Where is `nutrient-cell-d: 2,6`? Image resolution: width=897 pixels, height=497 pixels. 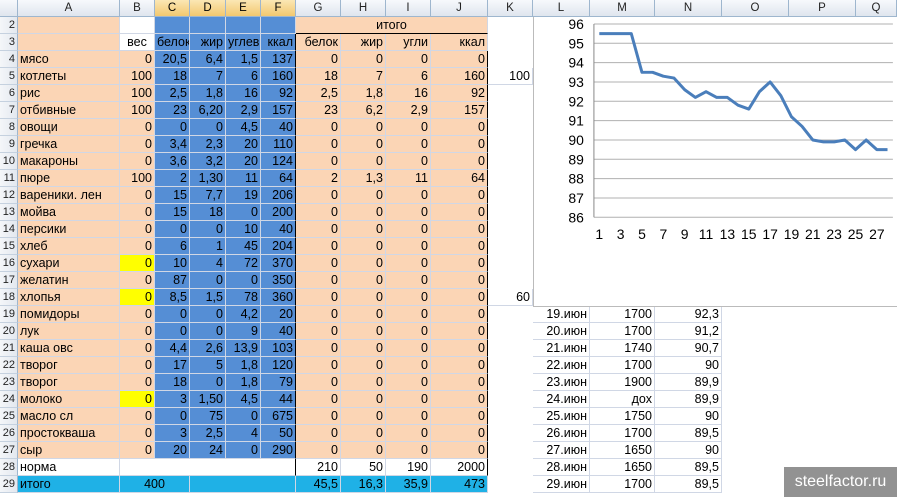 nutrient-cell-d: 2,6 is located at coordinates (208, 348).